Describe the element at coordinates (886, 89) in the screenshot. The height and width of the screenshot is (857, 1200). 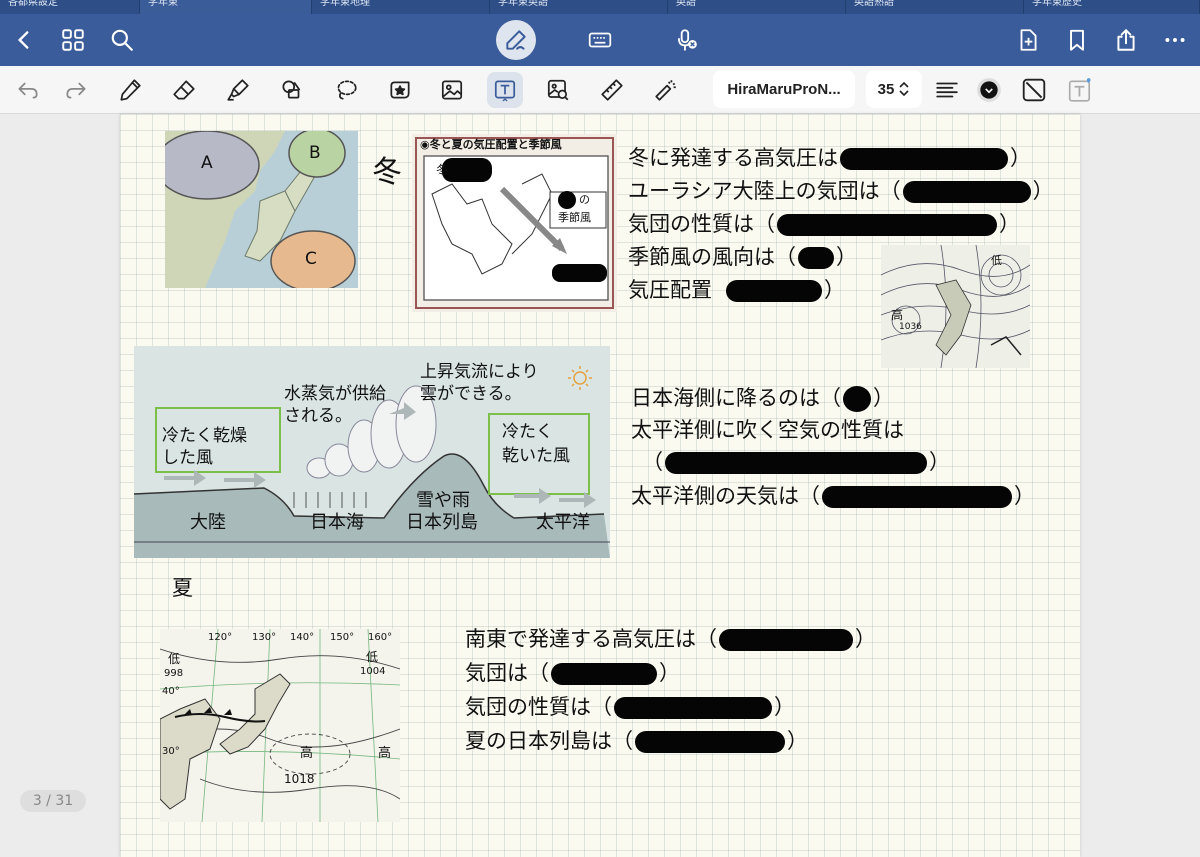
I see `font-size-label: 35` at that location.